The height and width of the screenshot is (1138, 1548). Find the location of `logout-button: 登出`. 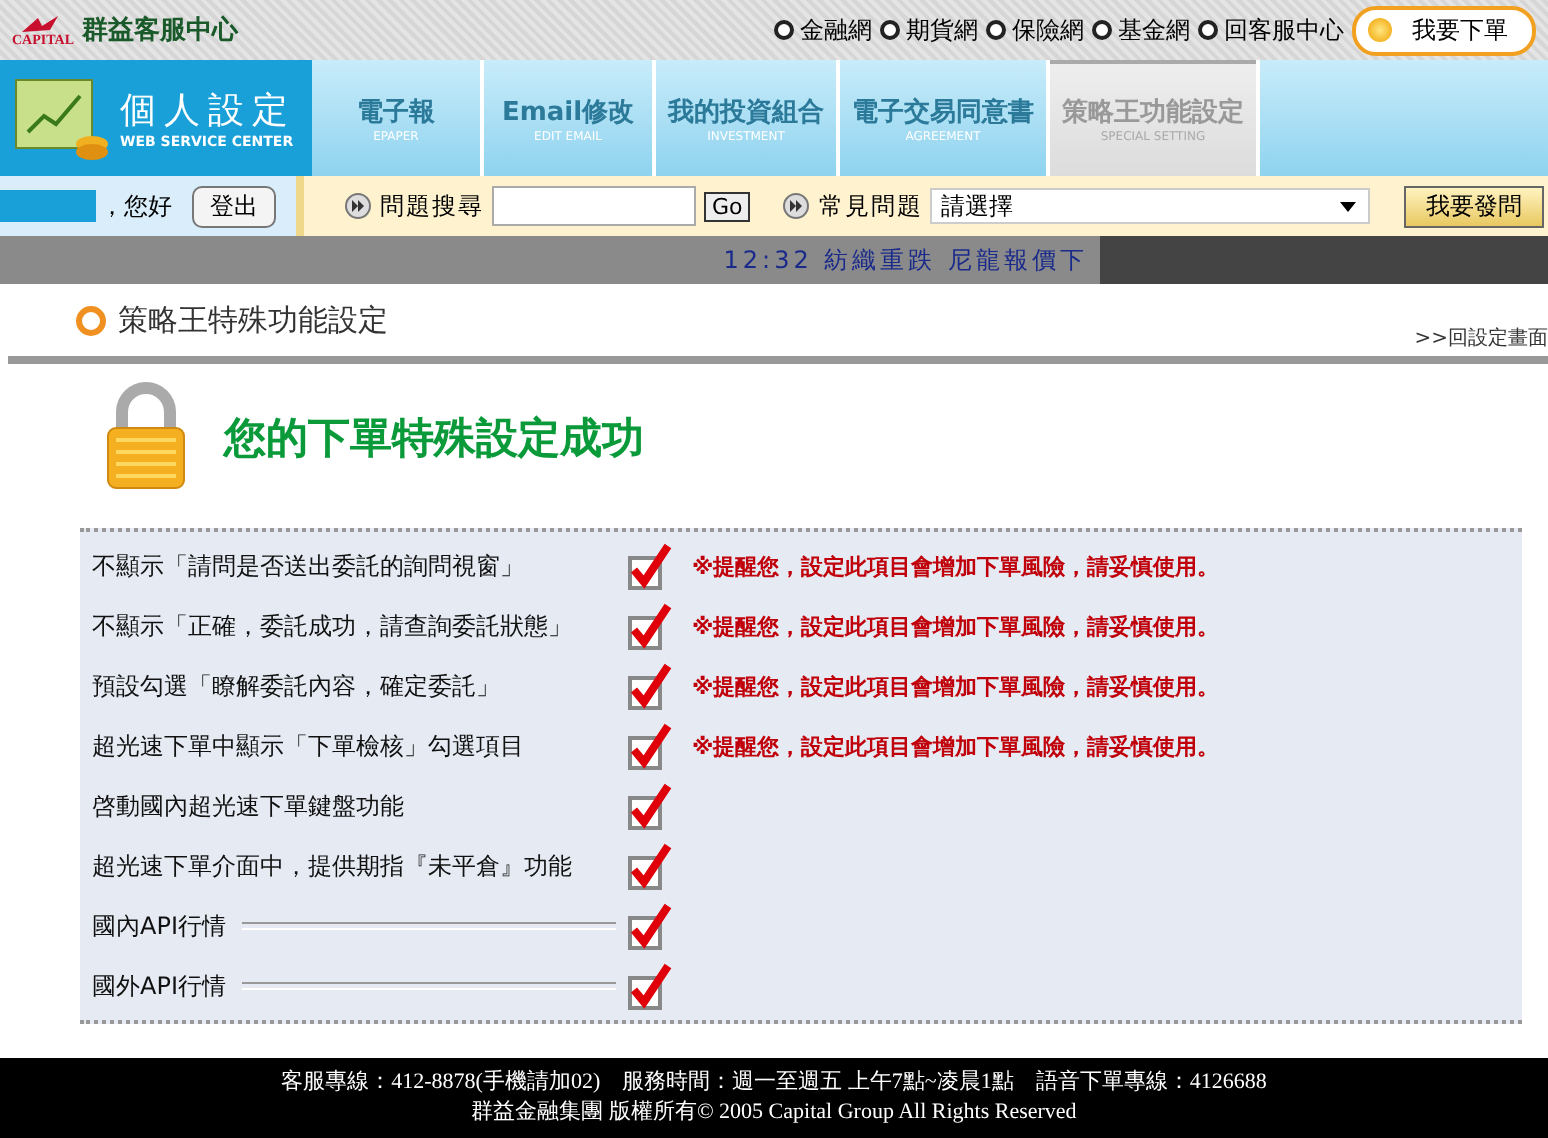

logout-button: 登出 is located at coordinates (234, 206).